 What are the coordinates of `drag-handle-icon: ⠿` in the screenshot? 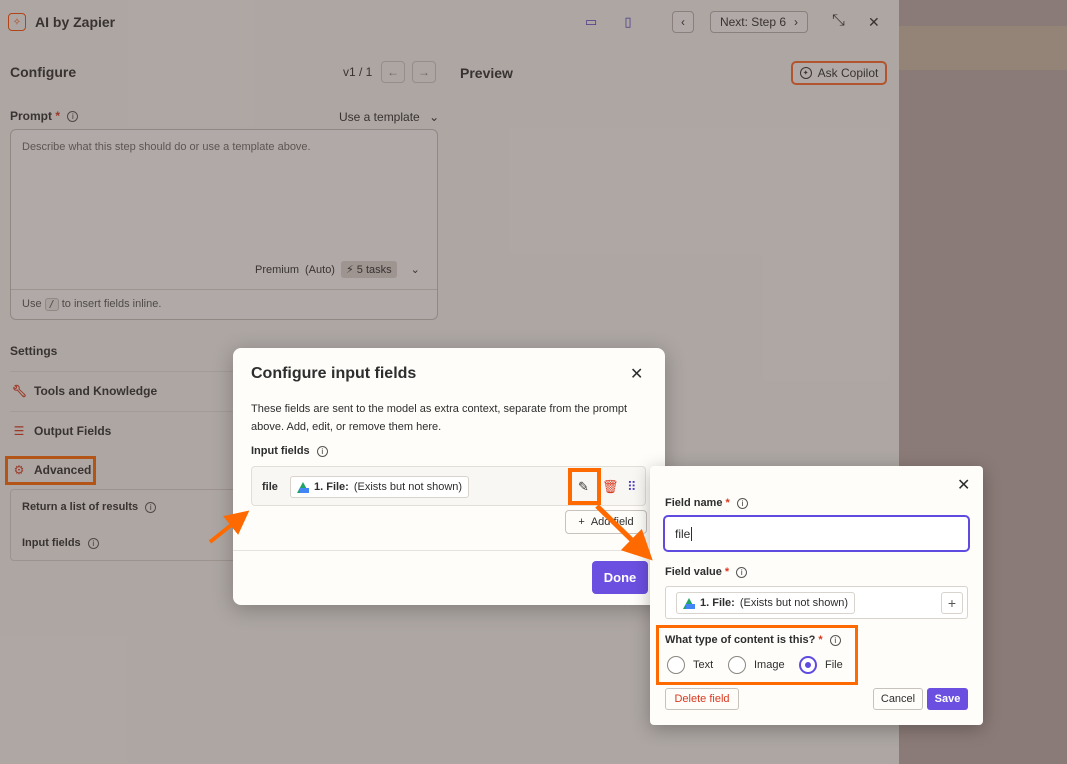 It's located at (632, 487).